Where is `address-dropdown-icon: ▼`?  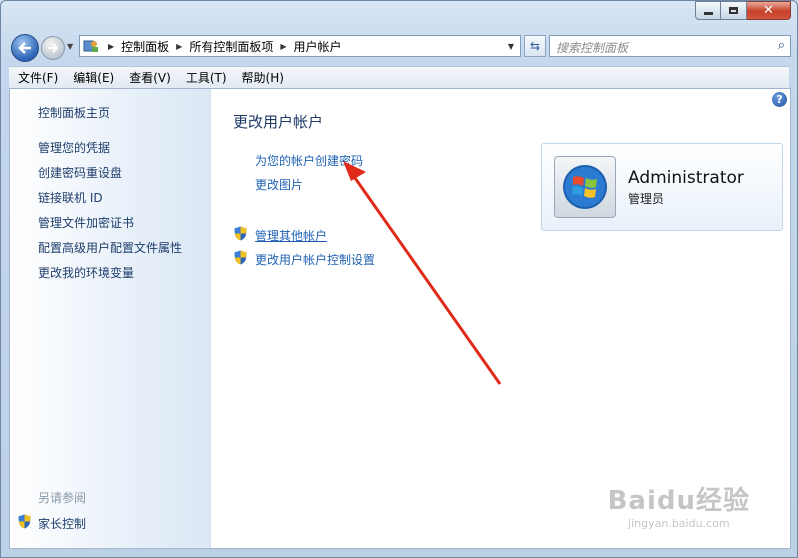 address-dropdown-icon: ▼ is located at coordinates (511, 46).